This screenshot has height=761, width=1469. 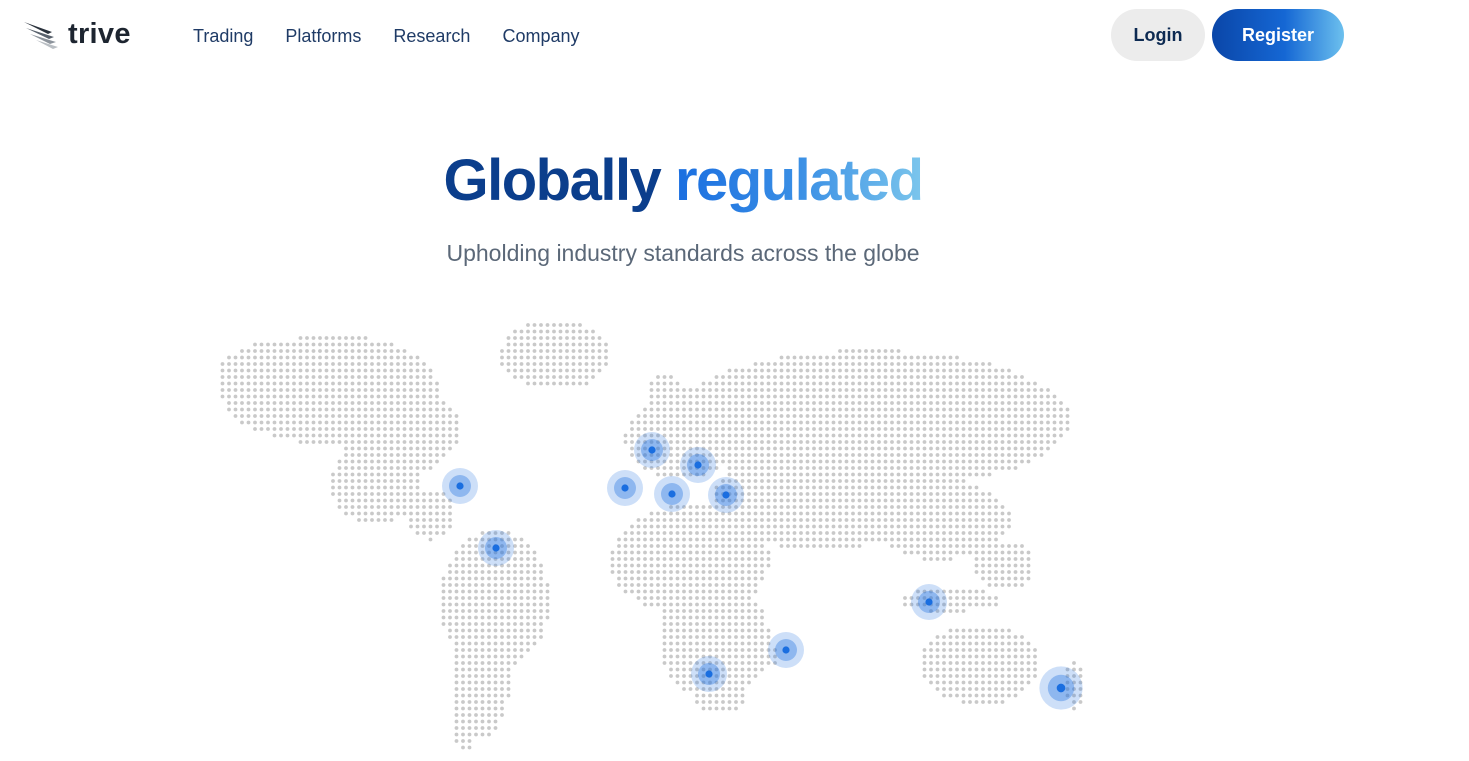 What do you see at coordinates (431, 36) in the screenshot?
I see `nav-research: Research` at bounding box center [431, 36].